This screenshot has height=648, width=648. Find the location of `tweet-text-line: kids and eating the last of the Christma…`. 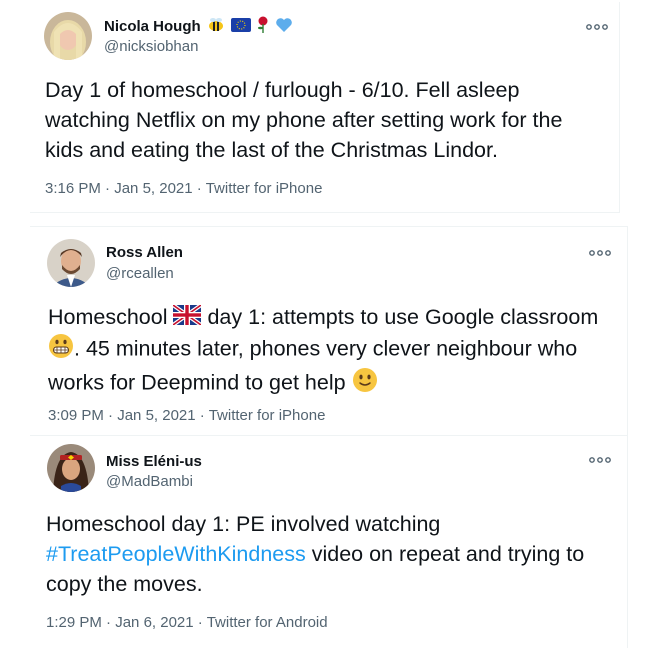

tweet-text-line: kids and eating the last of the Christma… is located at coordinates (271, 150).